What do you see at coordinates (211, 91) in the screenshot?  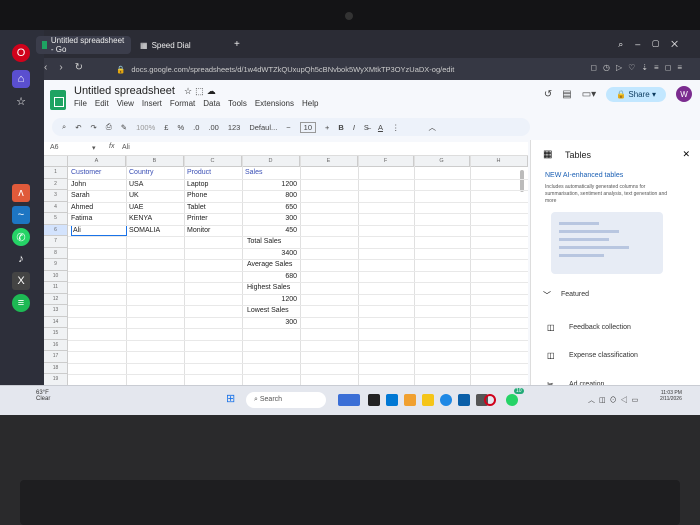 I see `cloud-icon: ☁` at bounding box center [211, 91].